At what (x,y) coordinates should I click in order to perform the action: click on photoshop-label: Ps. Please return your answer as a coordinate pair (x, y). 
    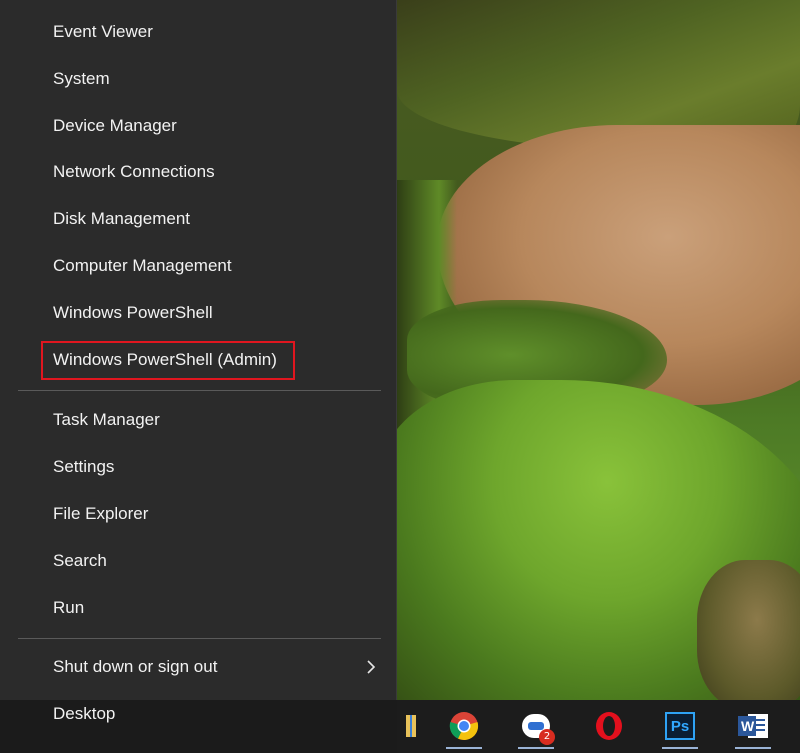
    Looking at the image, I should click on (680, 726).